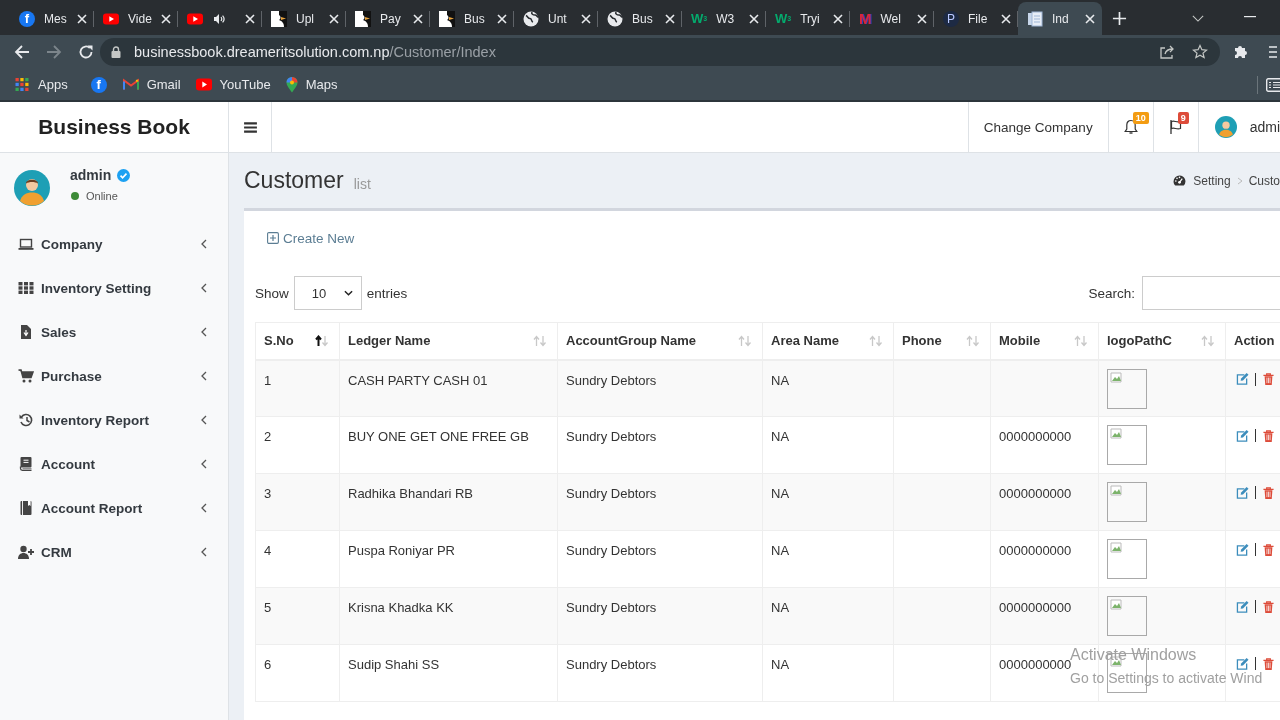 The width and height of the screenshot is (1280, 720). I want to click on search-label: Search:, so click(1111, 293).